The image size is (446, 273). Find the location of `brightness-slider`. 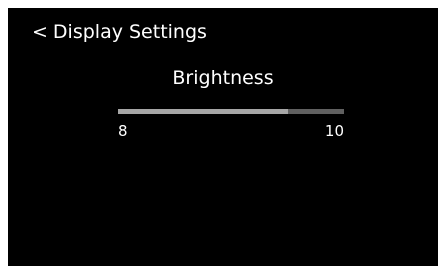

brightness-slider is located at coordinates (231, 111).